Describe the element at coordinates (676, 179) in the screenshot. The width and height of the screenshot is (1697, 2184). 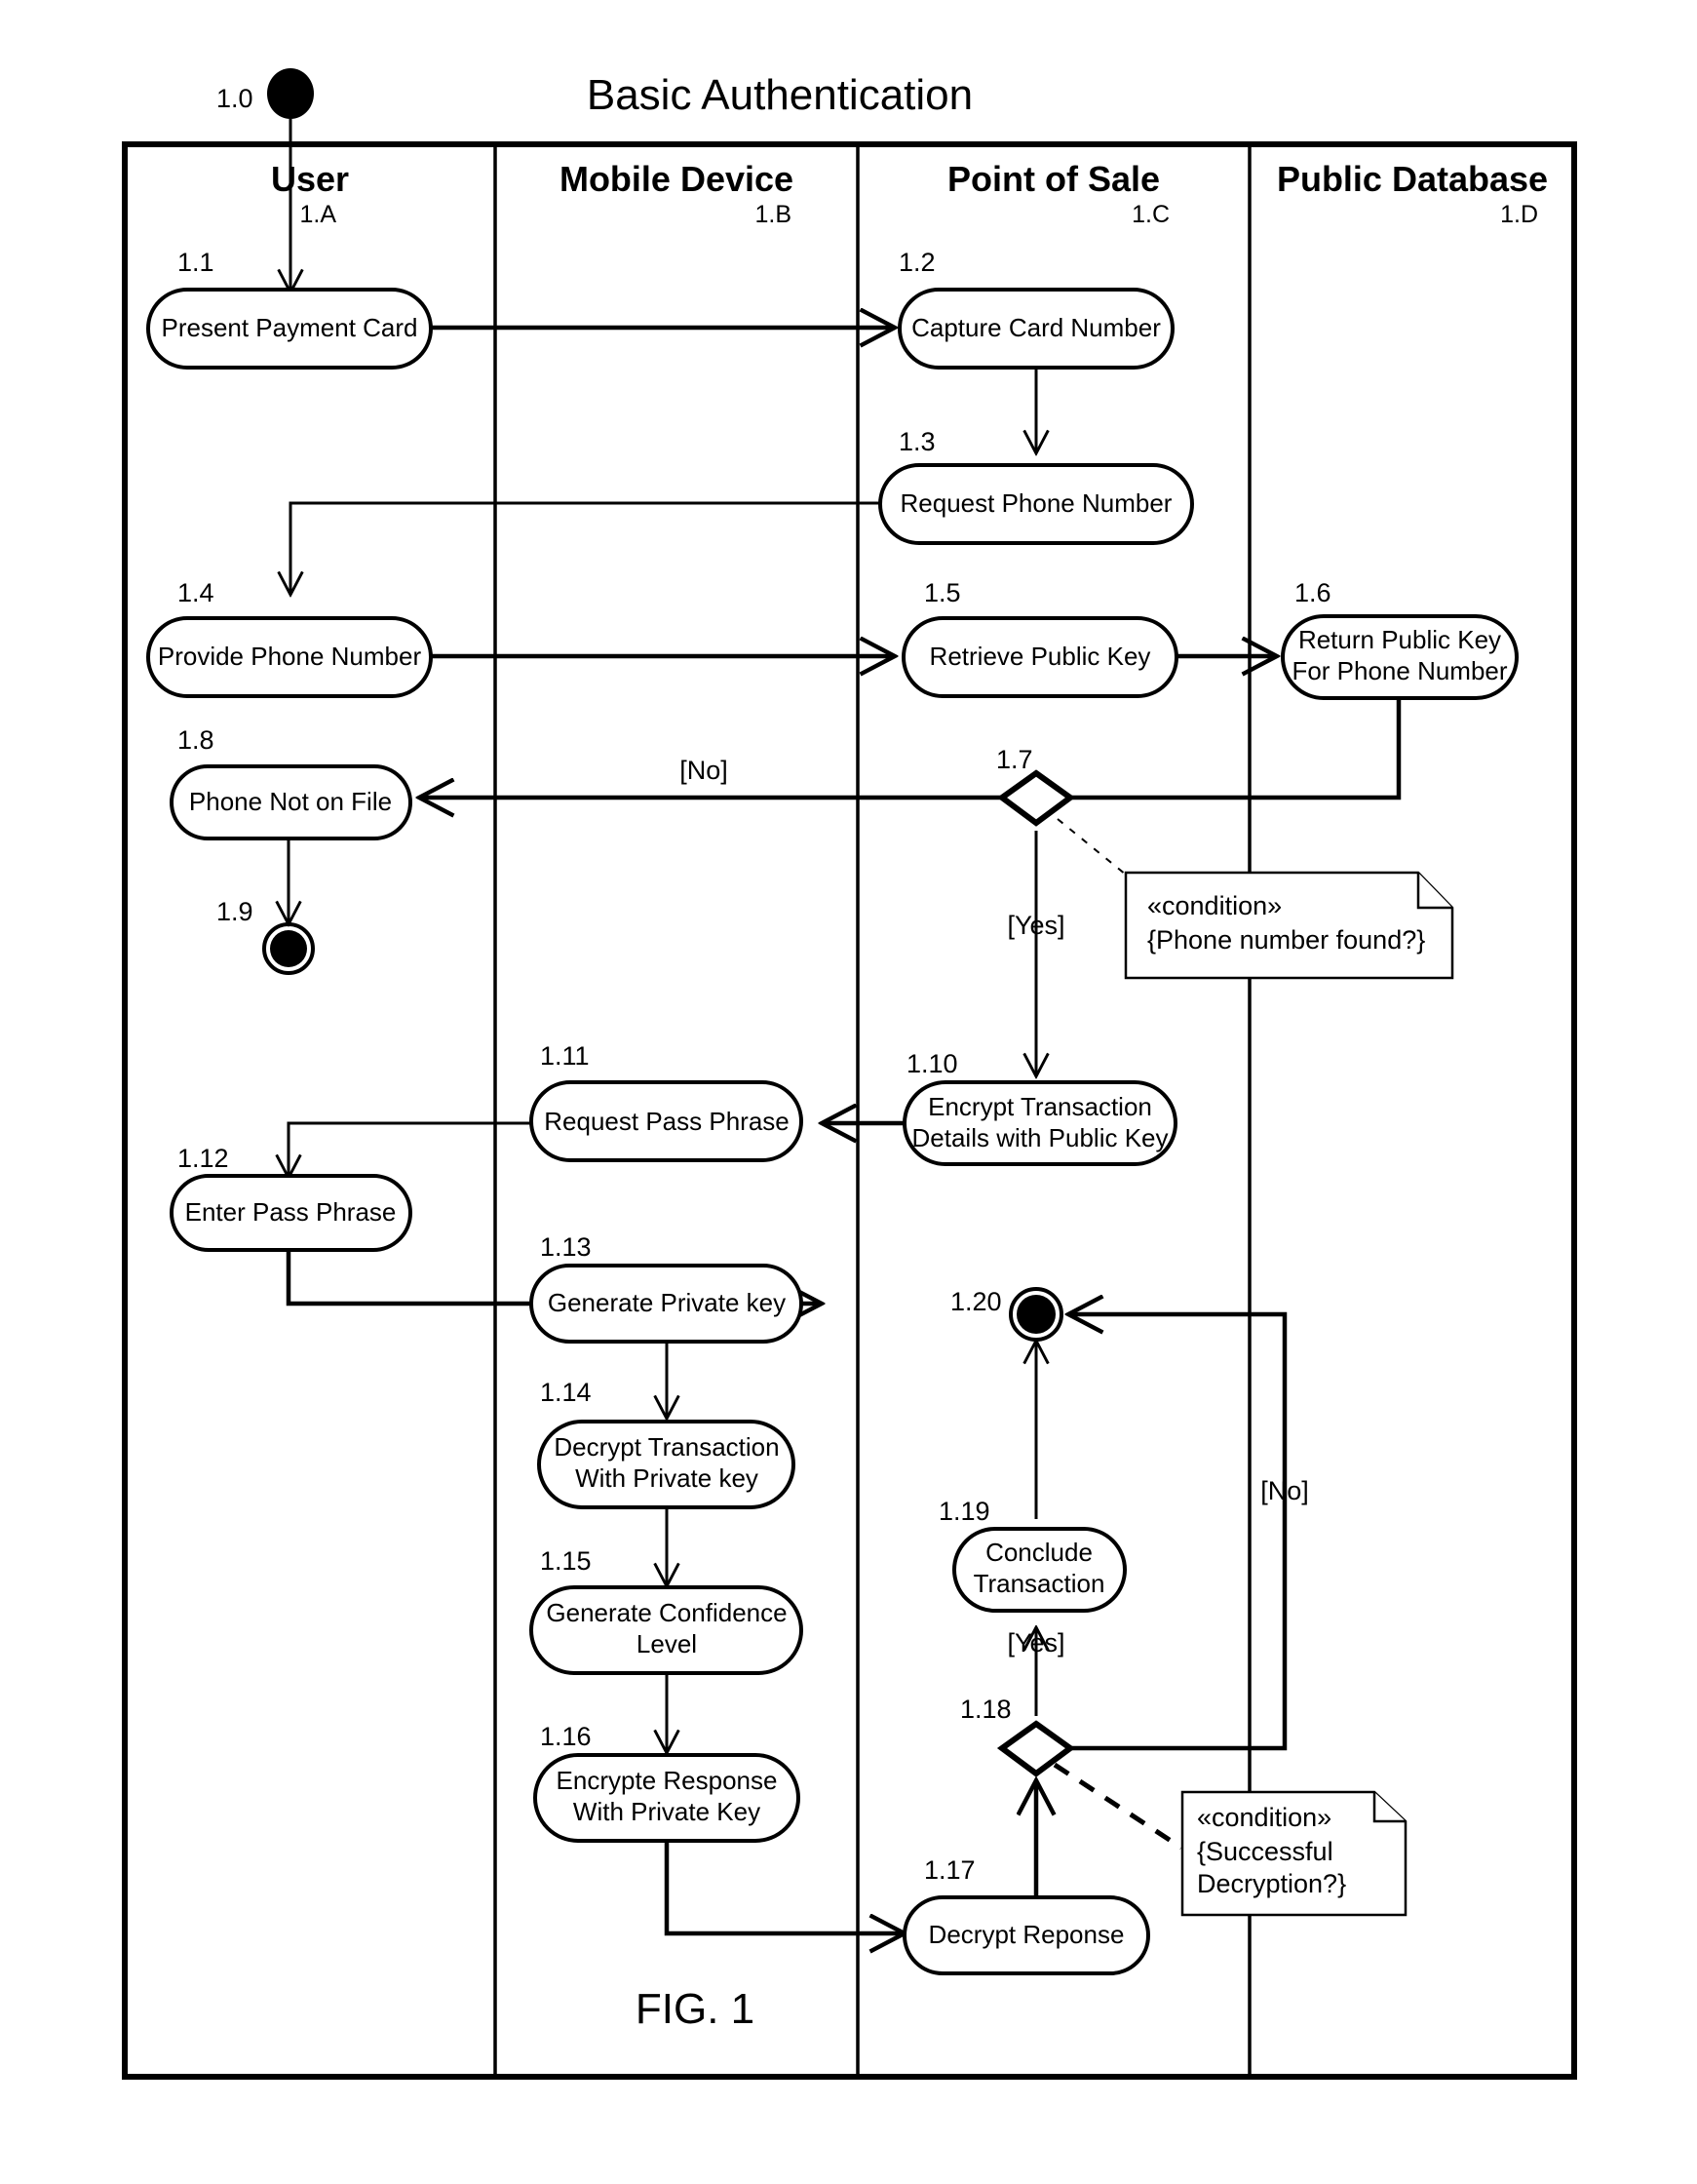
I see `lane-header-mobile-device: Mobile Device` at that location.